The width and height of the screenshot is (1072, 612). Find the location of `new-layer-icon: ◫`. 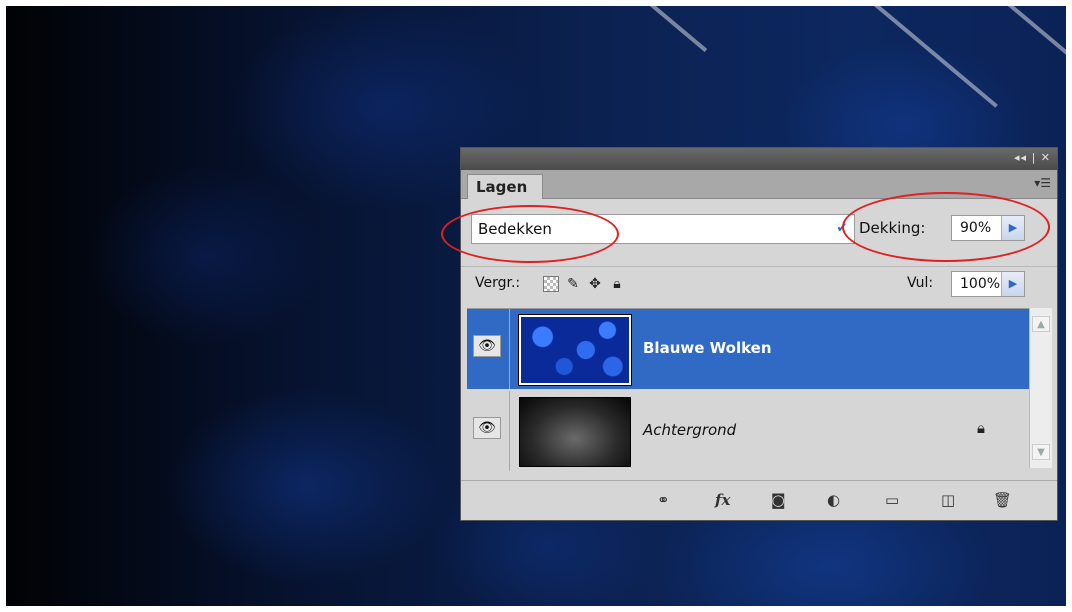

new-layer-icon: ◫ is located at coordinates (948, 500).